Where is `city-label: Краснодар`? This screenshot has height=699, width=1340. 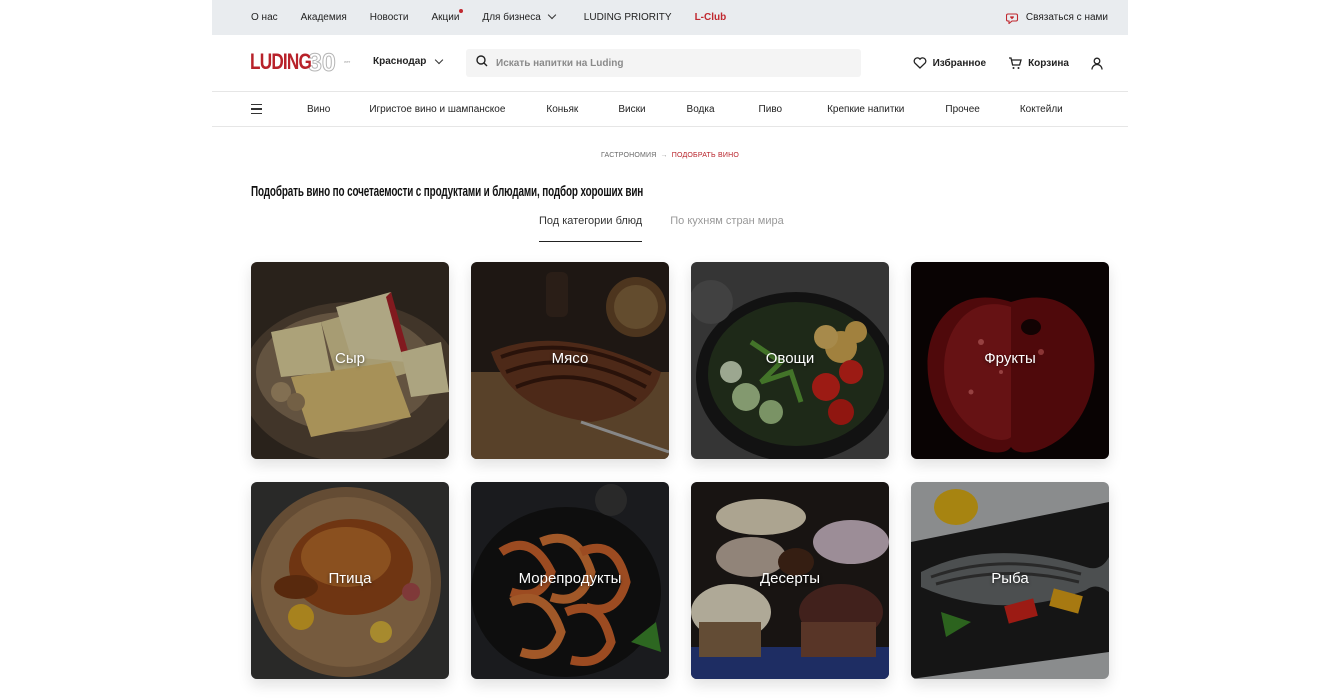
city-label: Краснодар is located at coordinates (400, 61).